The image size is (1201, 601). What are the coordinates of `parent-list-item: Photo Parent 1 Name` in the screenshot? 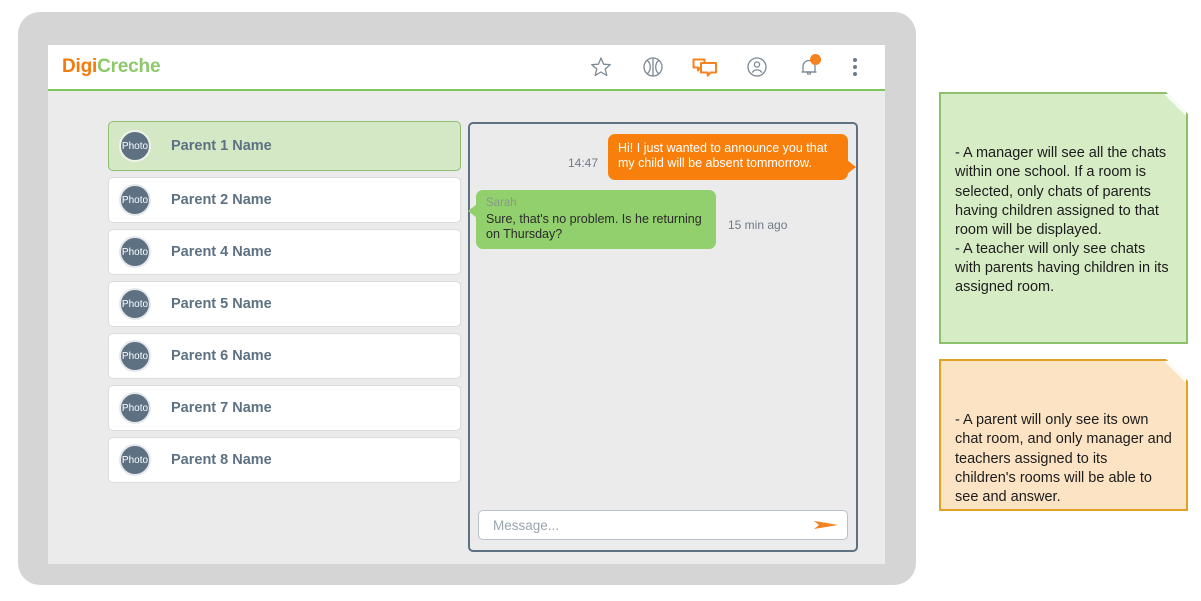 It's located at (284, 146).